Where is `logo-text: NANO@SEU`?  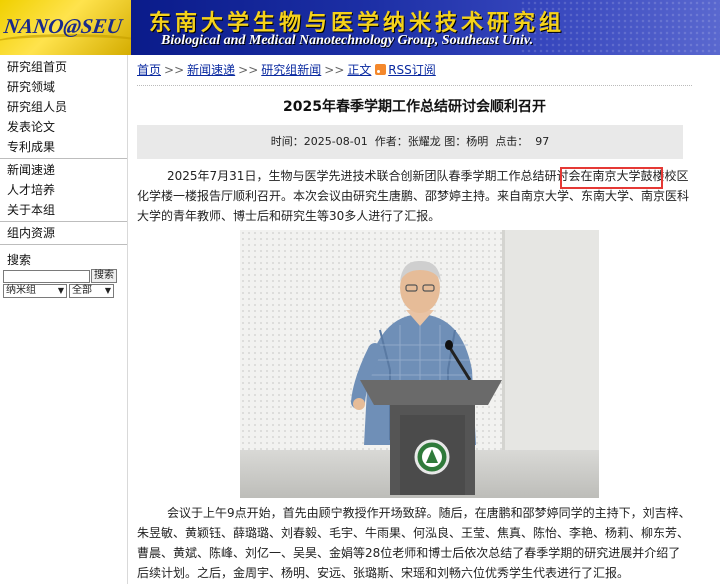
logo-text: NANO@SEU is located at coordinates (63, 26).